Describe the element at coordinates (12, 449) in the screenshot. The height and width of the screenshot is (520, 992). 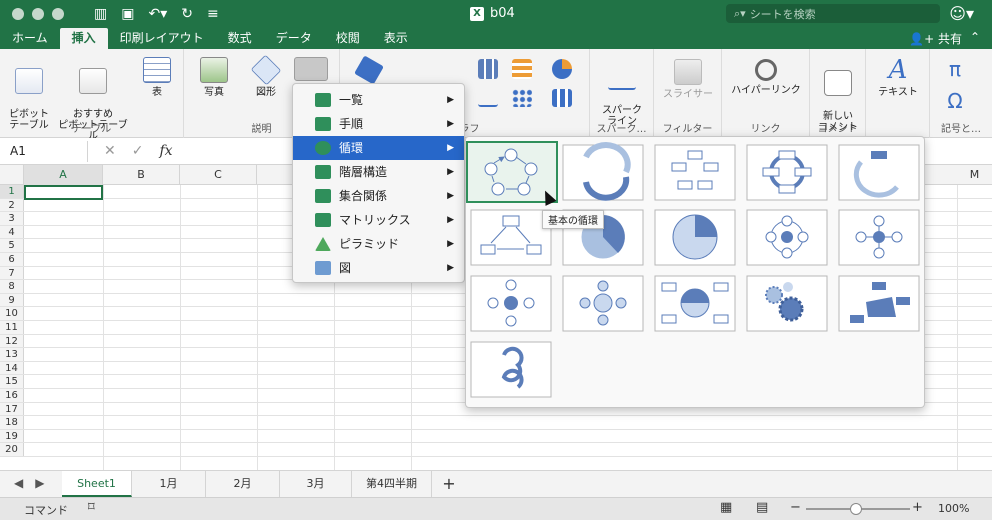
I see `row-header: 20` at that location.